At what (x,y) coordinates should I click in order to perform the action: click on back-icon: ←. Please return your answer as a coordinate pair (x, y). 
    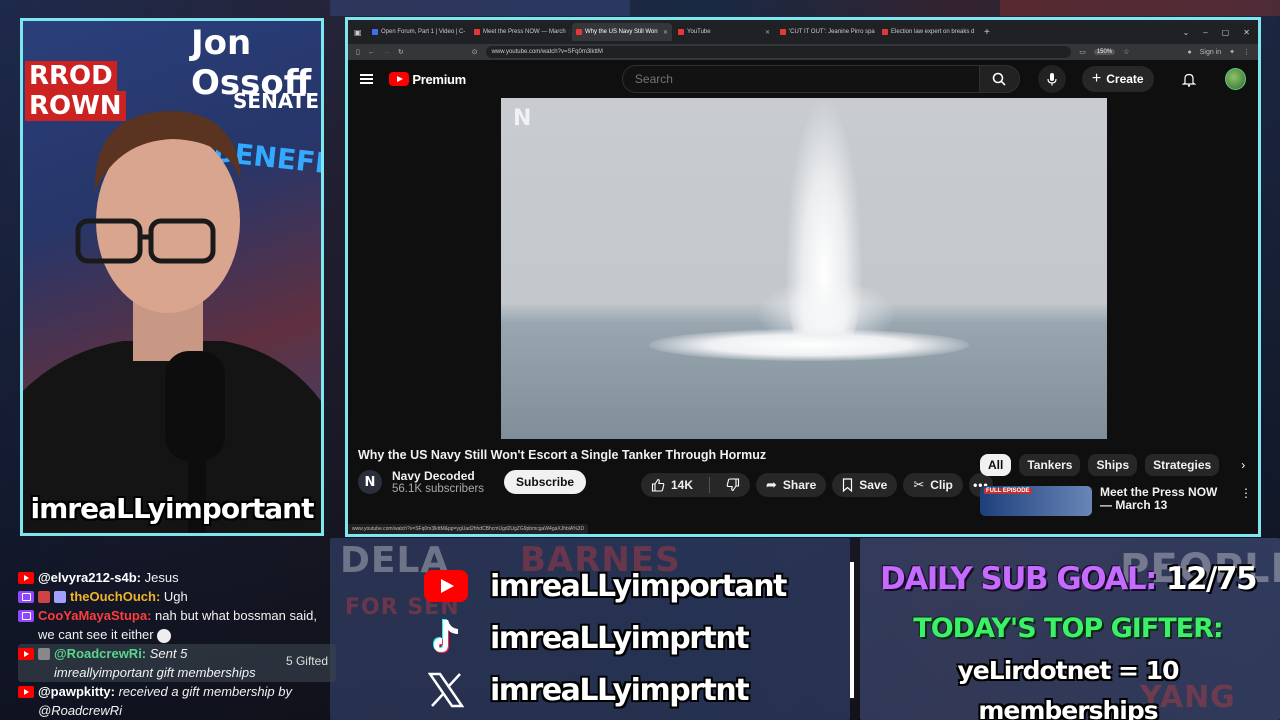
    Looking at the image, I should click on (371, 52).